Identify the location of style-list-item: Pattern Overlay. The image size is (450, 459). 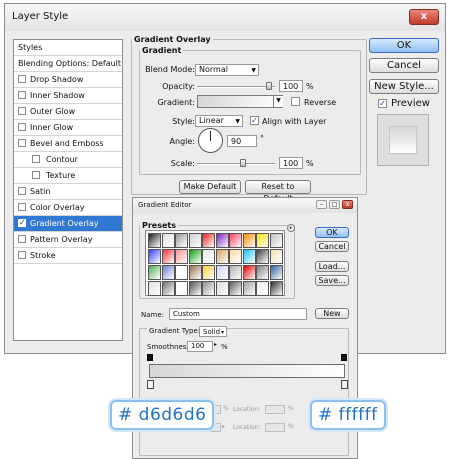
(68, 240).